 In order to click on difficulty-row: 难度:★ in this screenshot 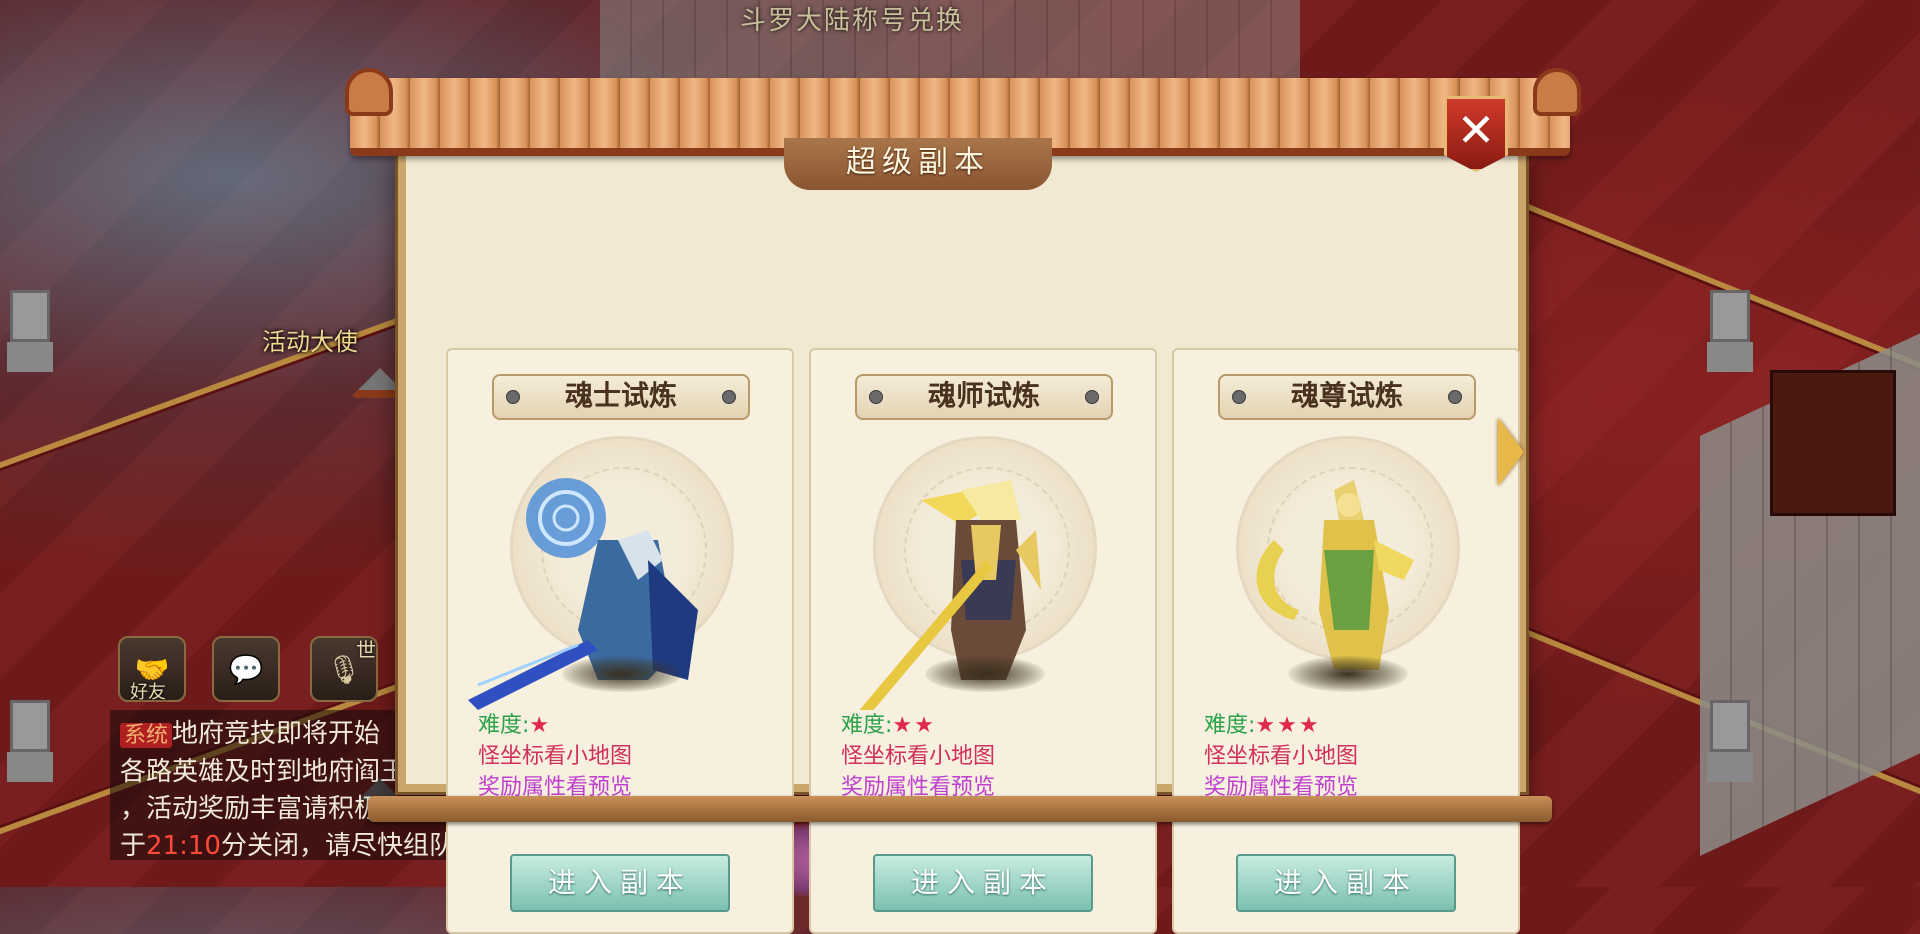, I will do `click(515, 725)`.